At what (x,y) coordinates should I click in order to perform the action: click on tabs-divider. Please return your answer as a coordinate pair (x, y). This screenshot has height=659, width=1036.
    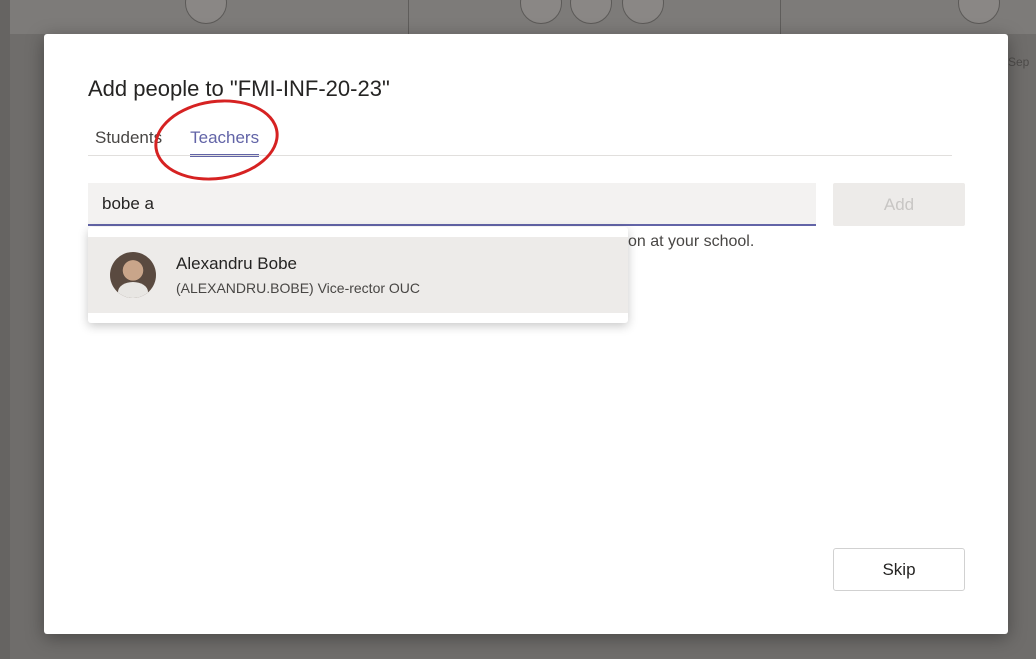
    Looking at the image, I should click on (520, 155).